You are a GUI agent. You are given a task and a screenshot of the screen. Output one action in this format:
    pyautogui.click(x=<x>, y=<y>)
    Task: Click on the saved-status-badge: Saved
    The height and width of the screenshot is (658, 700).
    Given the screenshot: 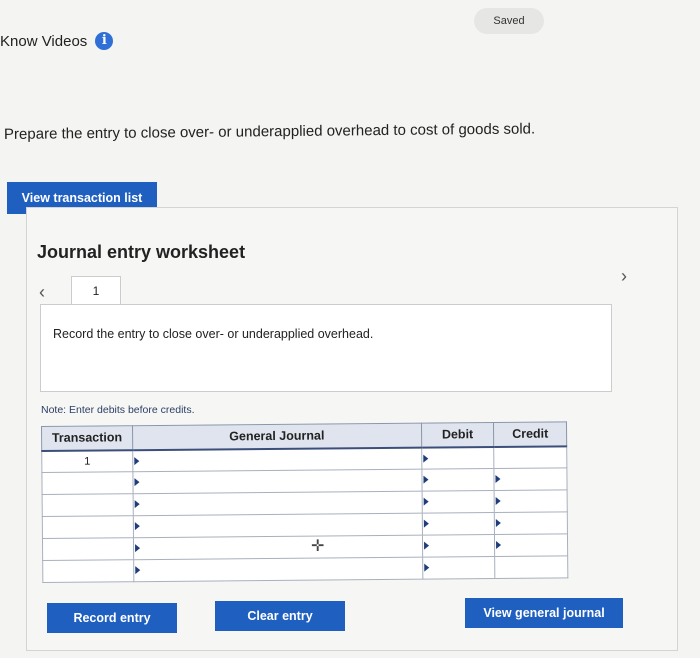 What is the action you would take?
    pyautogui.click(x=509, y=21)
    